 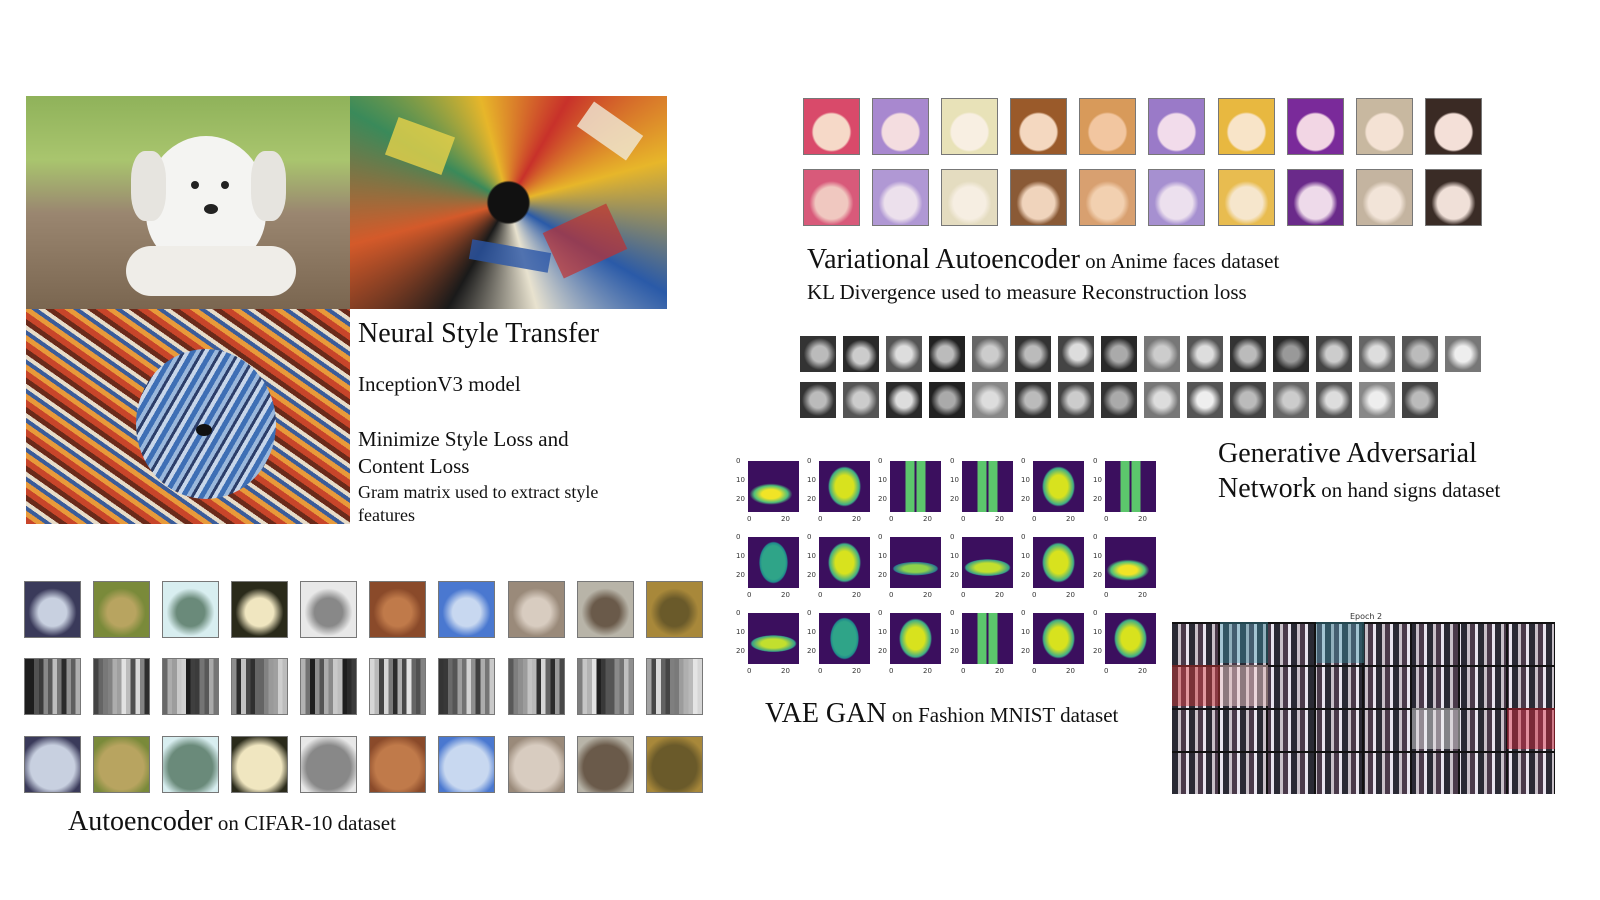 I want to click on model-label: InceptionV3 model, so click(x=439, y=384).